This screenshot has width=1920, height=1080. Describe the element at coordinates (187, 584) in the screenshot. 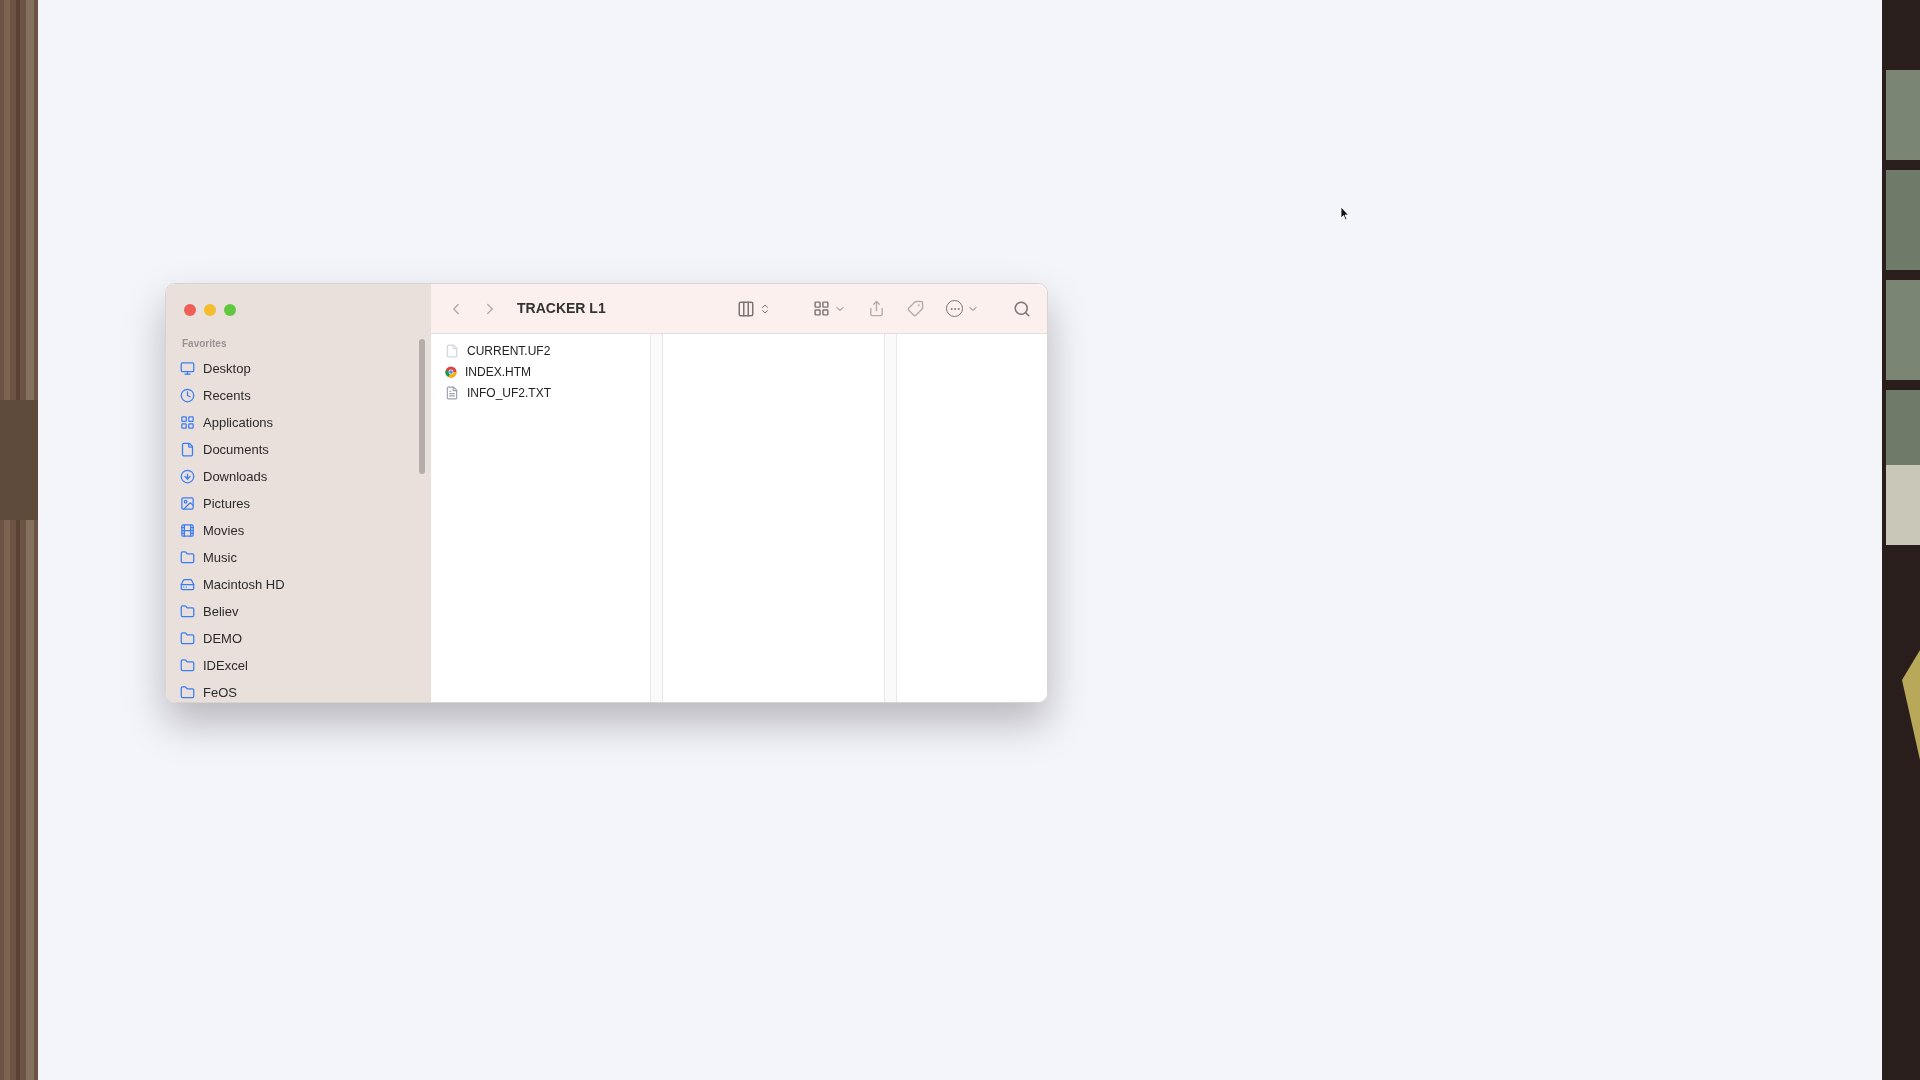

I see `drive-icon` at that location.